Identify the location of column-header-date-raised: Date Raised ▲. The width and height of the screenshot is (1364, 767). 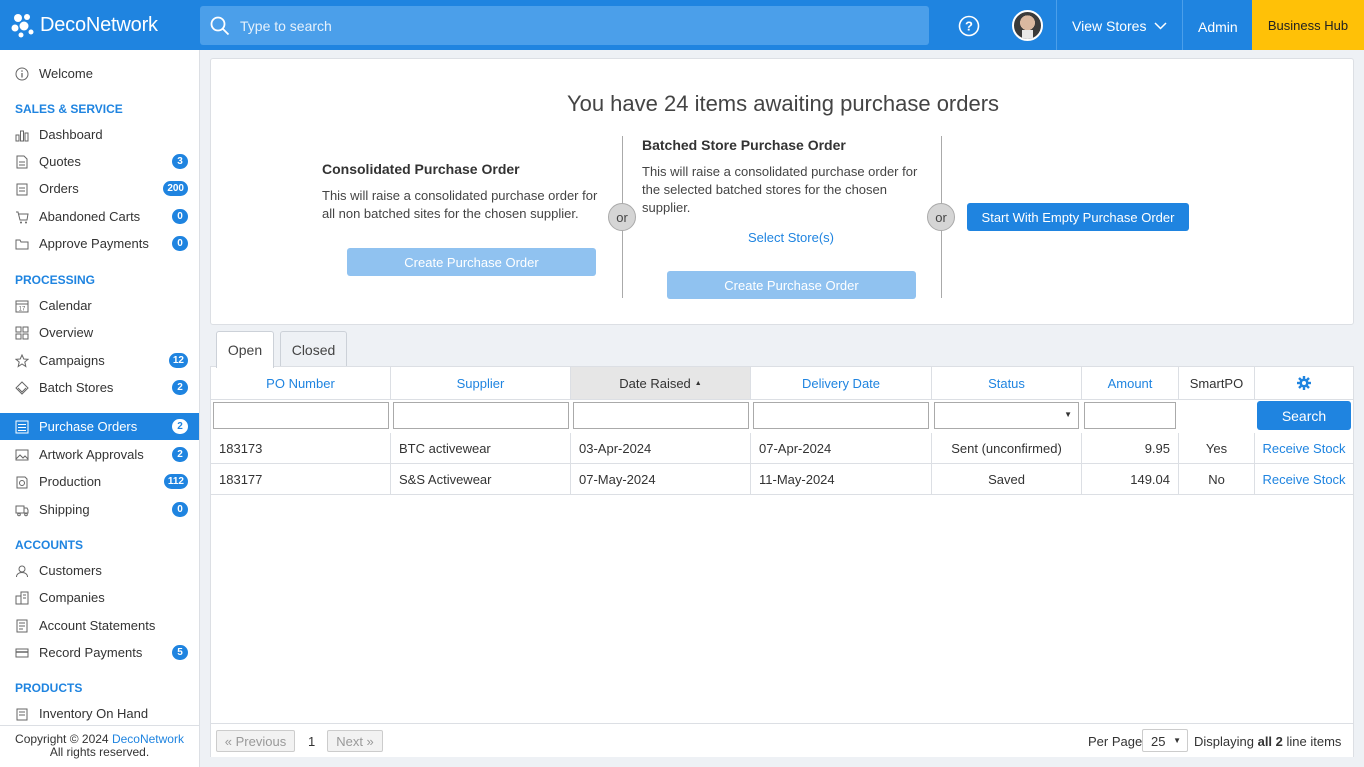
(661, 383).